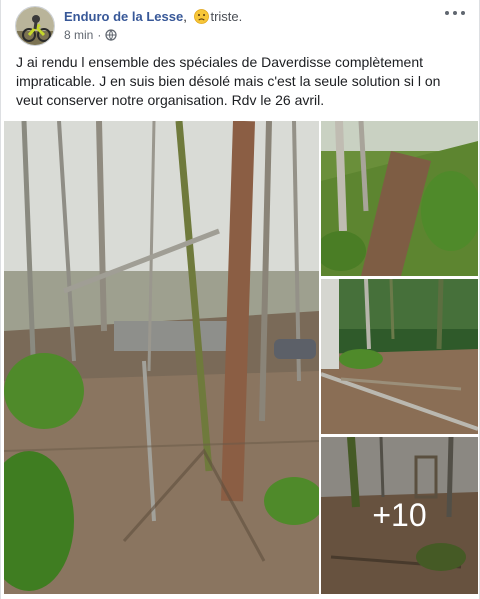 This screenshot has width=480, height=599. What do you see at coordinates (111, 36) in the screenshot?
I see `globe-icon` at bounding box center [111, 36].